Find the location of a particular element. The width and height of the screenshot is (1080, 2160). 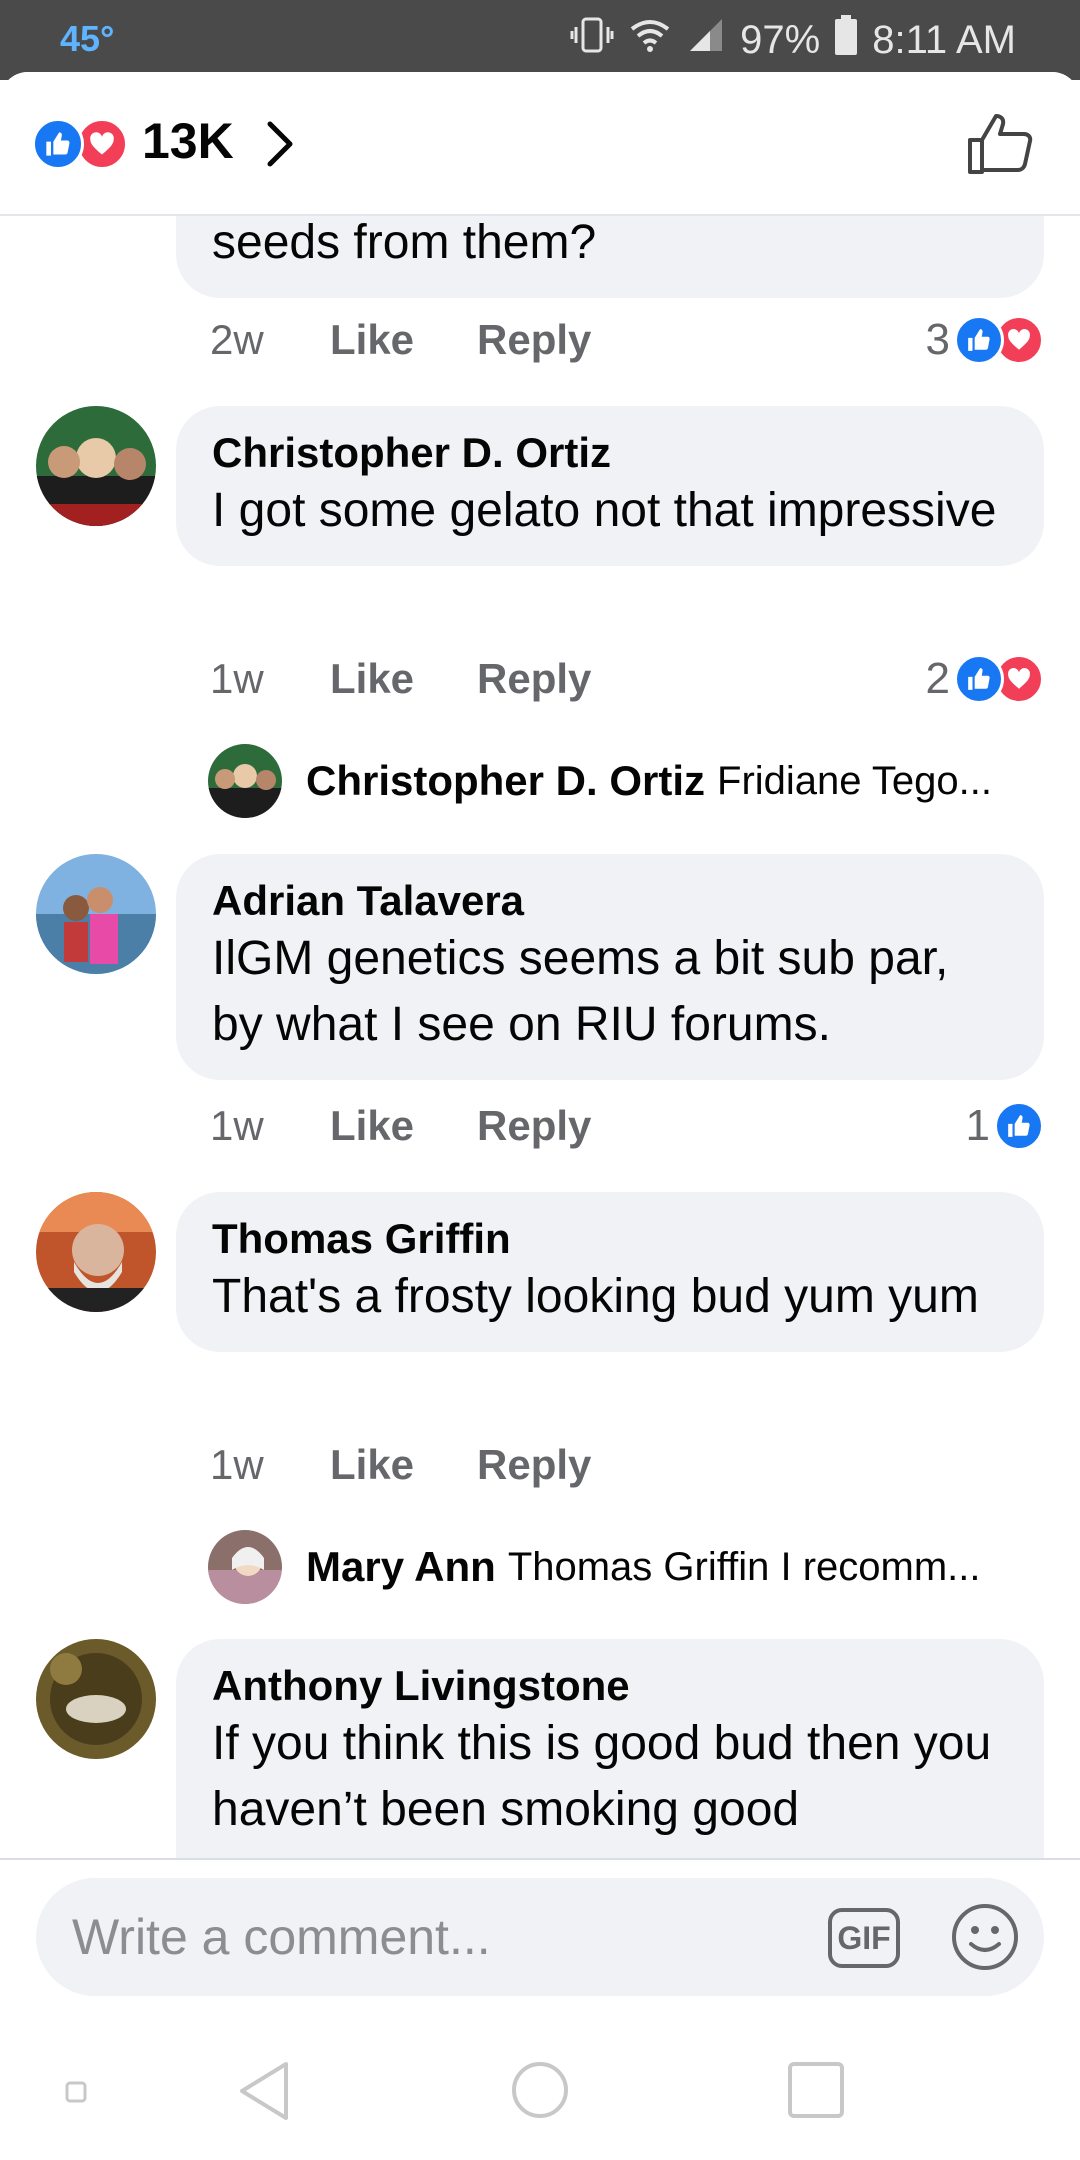

comment-time: 2w is located at coordinates (270, 340).